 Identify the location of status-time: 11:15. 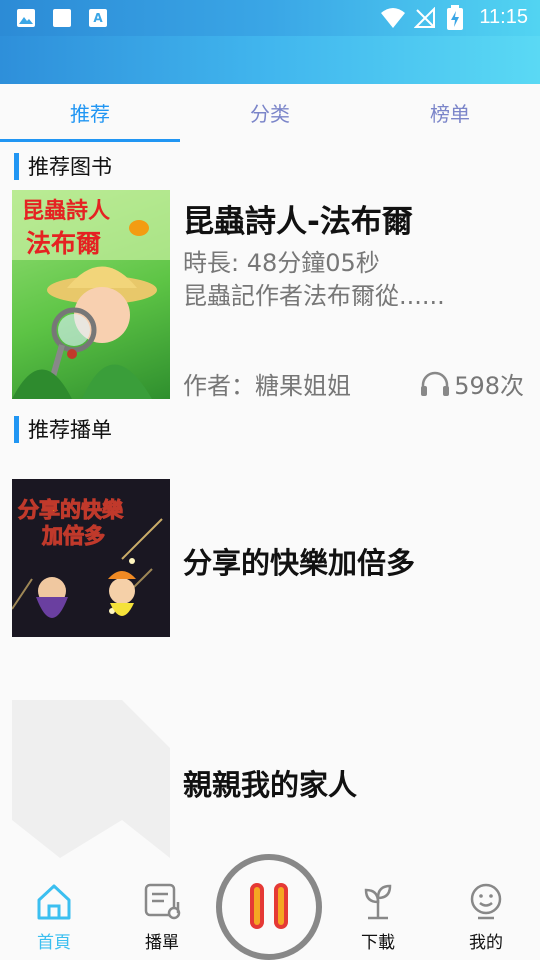
(503, 17).